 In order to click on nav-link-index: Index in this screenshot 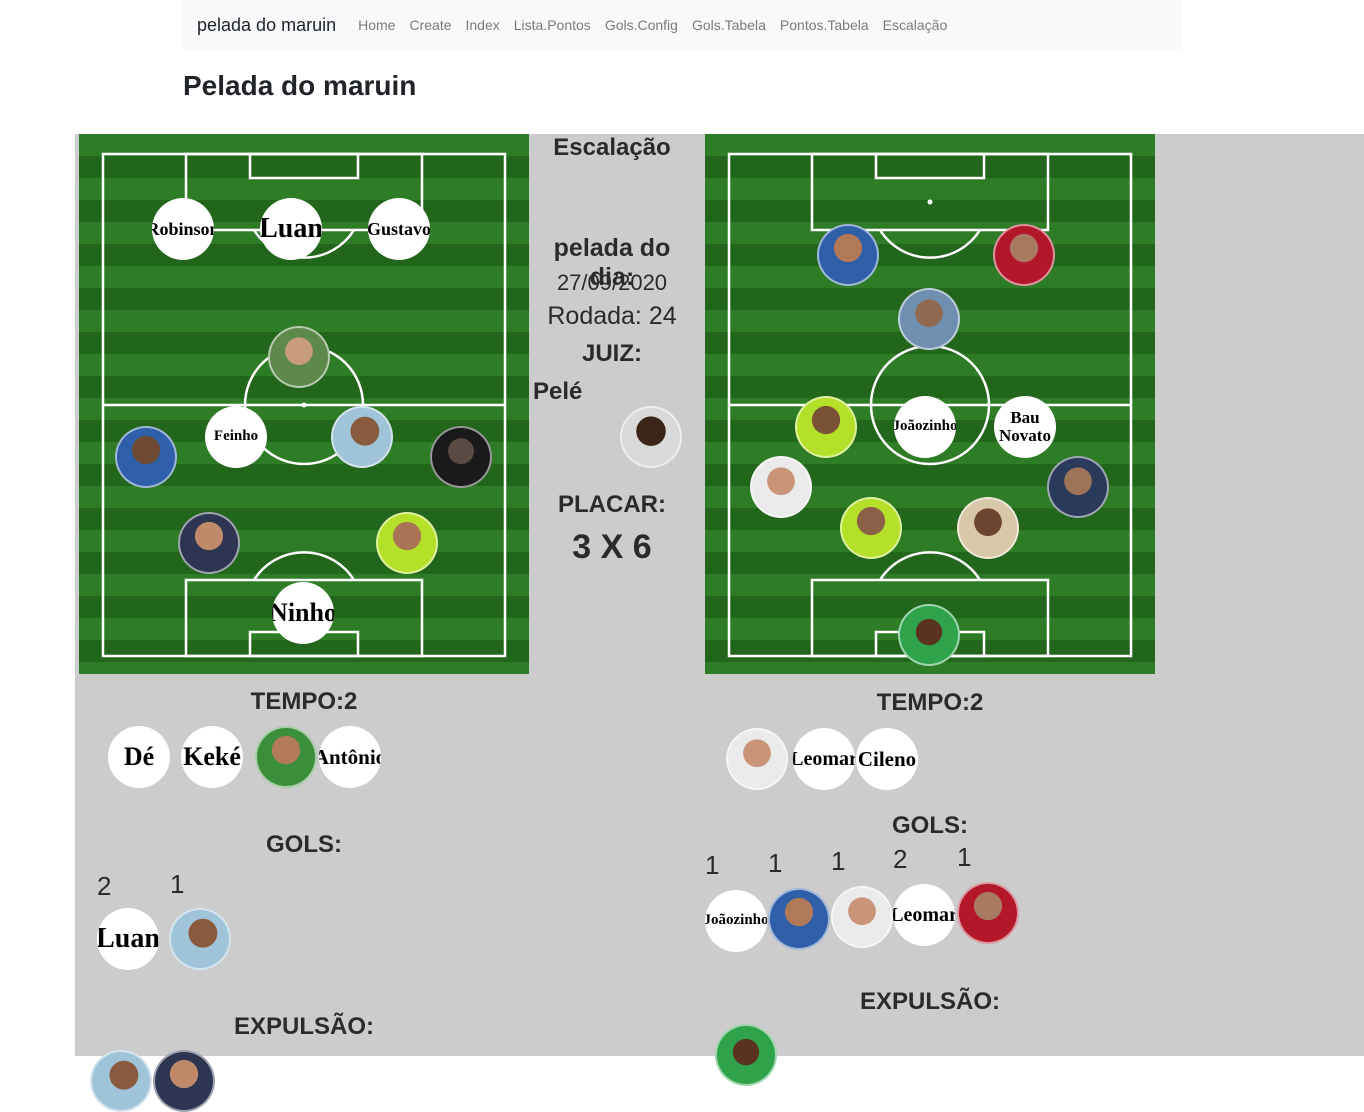, I will do `click(483, 25)`.